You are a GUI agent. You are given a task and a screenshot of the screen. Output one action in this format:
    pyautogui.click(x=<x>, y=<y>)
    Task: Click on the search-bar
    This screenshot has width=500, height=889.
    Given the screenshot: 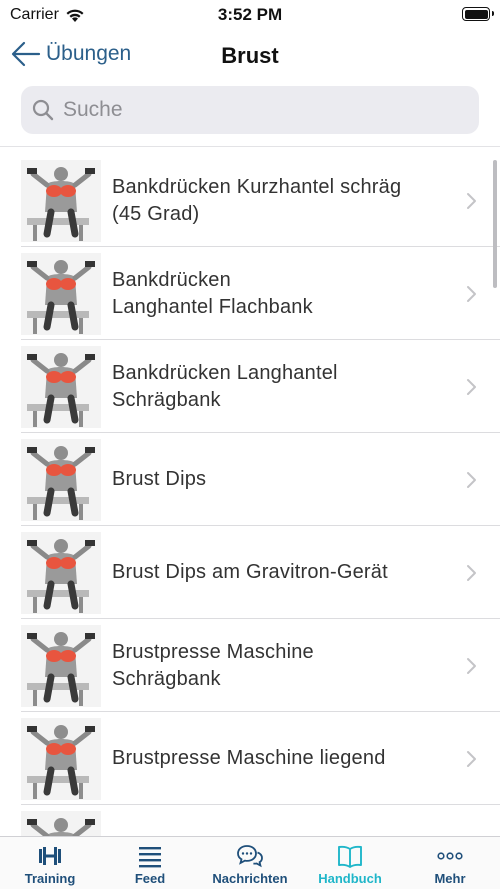 What is the action you would take?
    pyautogui.click(x=250, y=110)
    